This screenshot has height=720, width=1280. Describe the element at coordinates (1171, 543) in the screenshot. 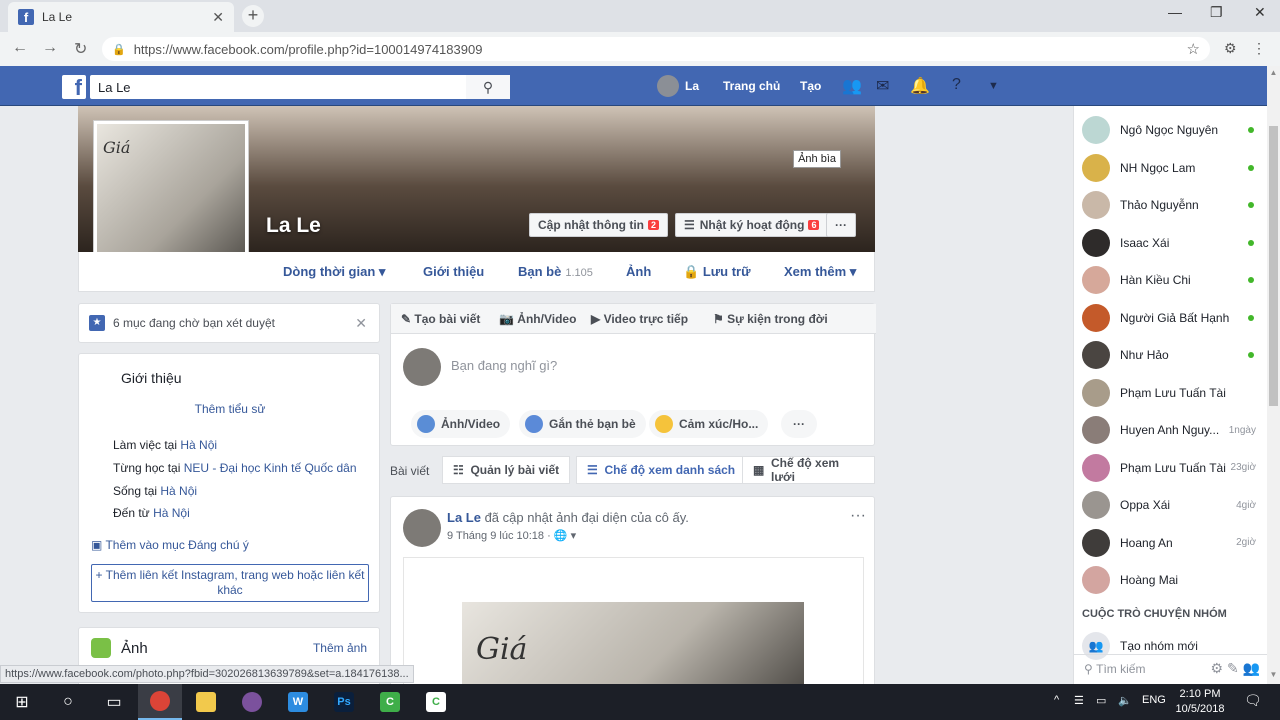

I see `chat-contact: Hoang An 2giờ` at that location.